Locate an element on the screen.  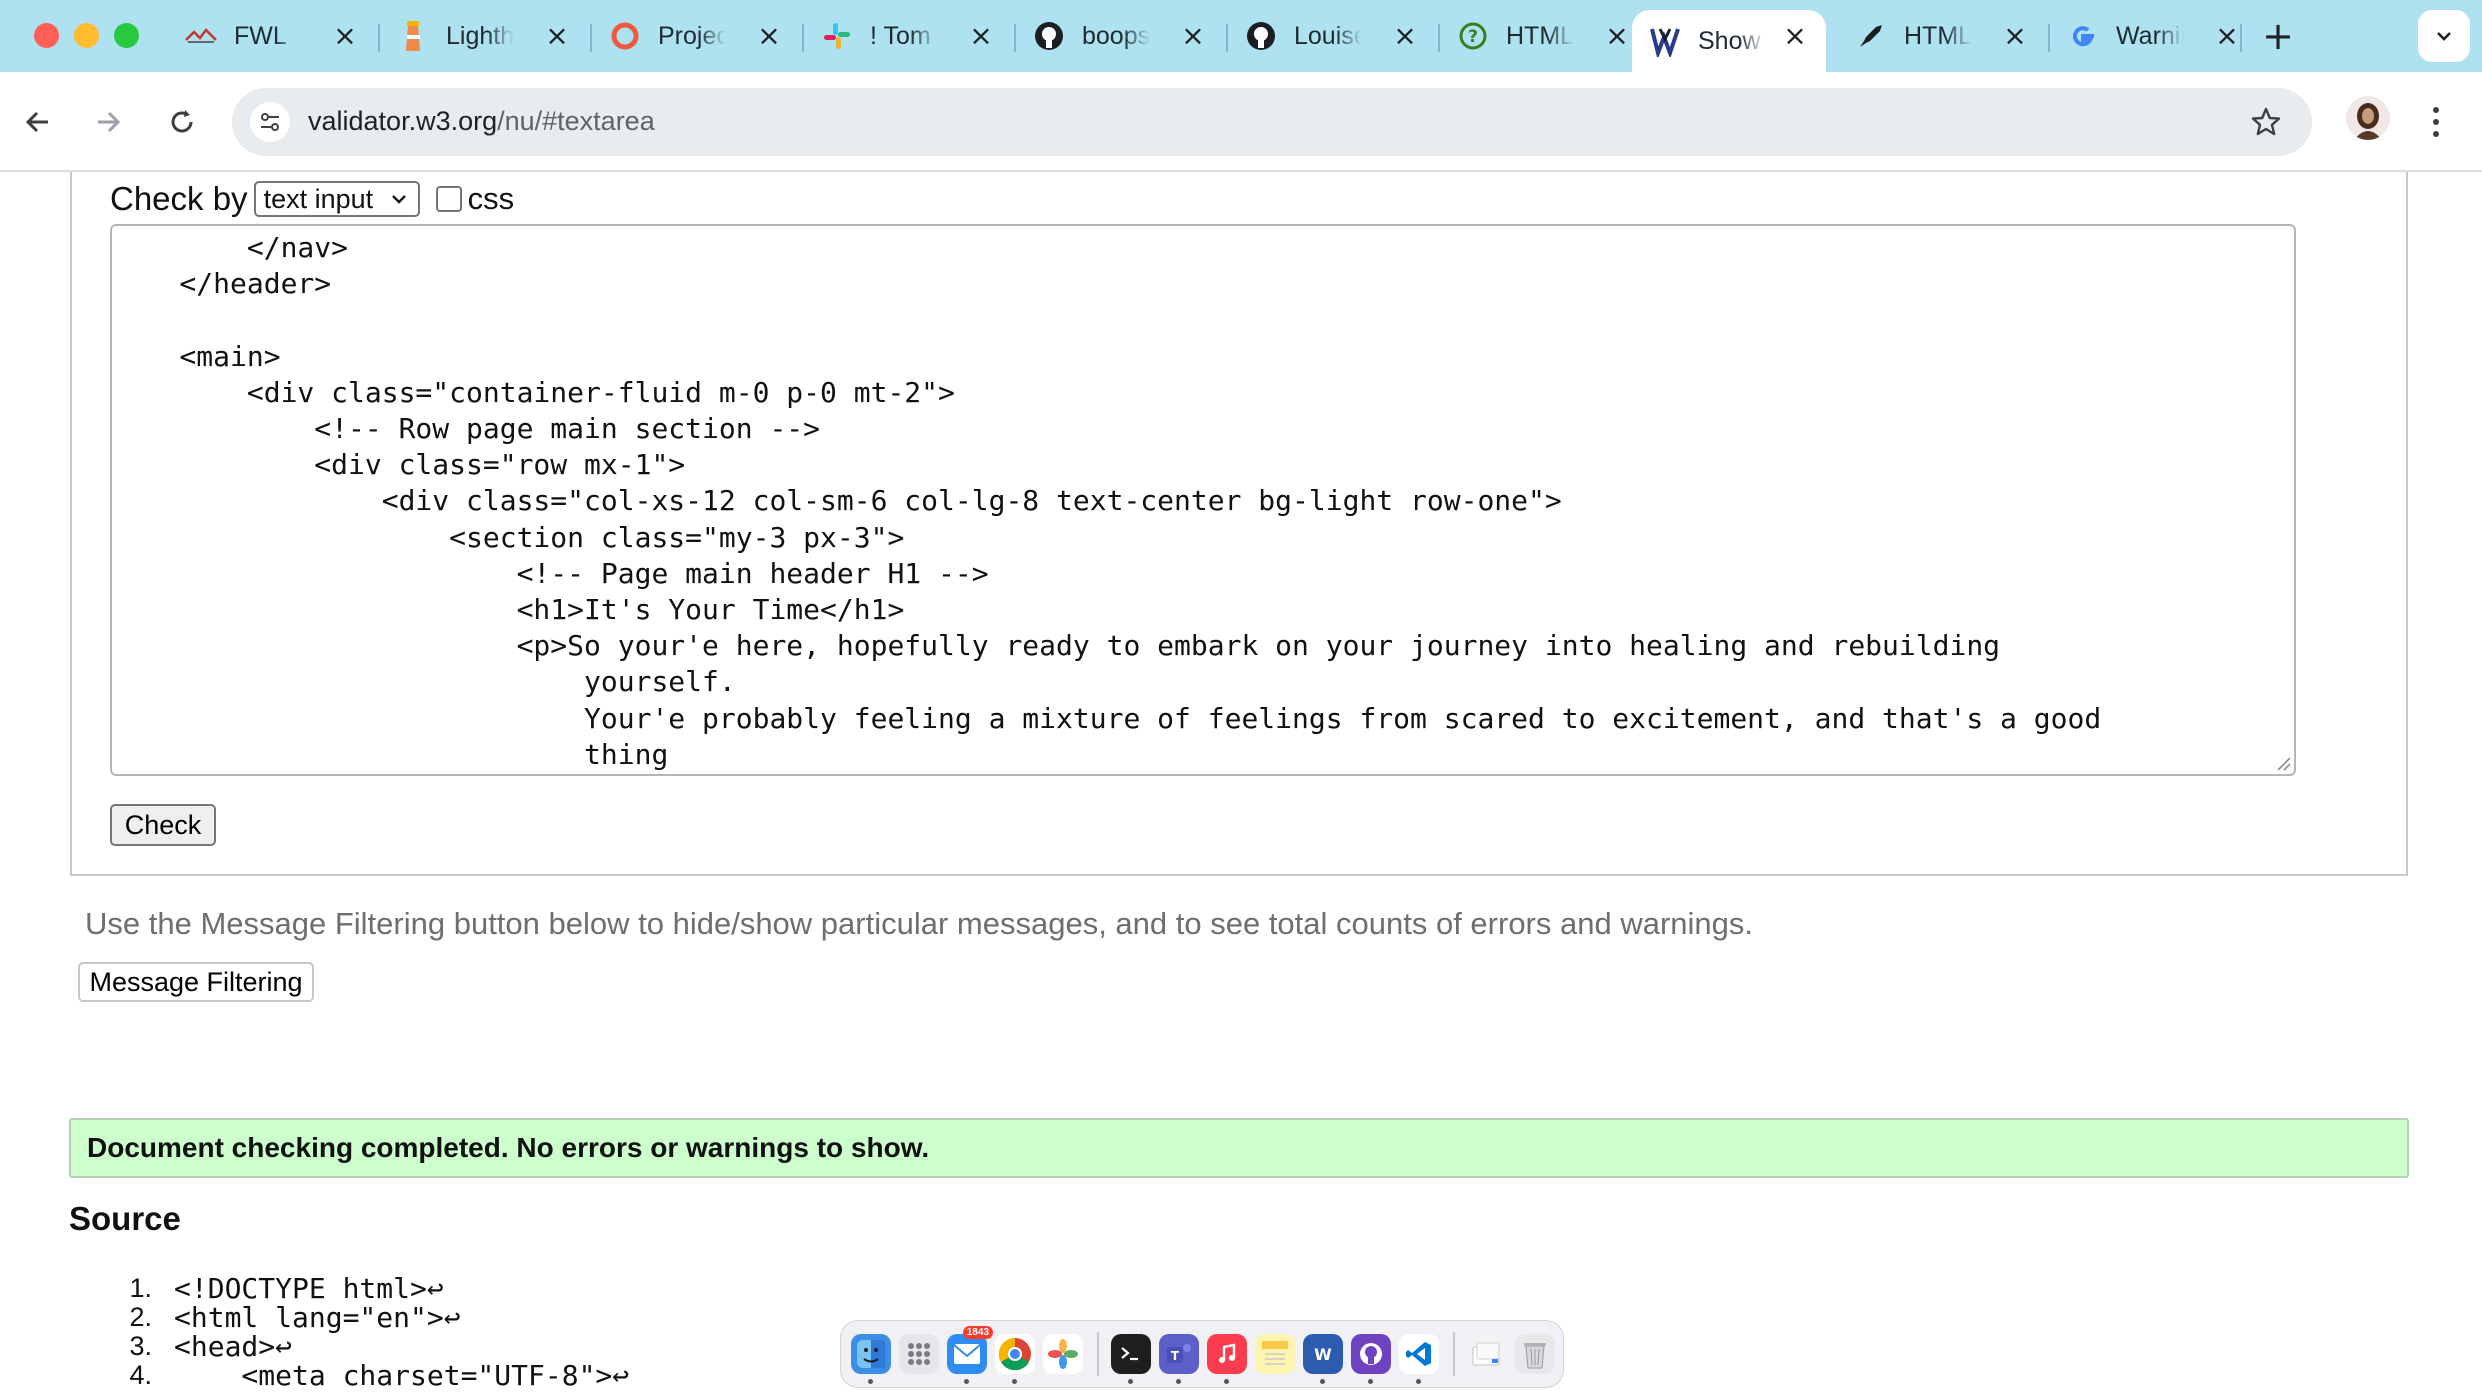
mail-icon: 1843 is located at coordinates (970, 1355).